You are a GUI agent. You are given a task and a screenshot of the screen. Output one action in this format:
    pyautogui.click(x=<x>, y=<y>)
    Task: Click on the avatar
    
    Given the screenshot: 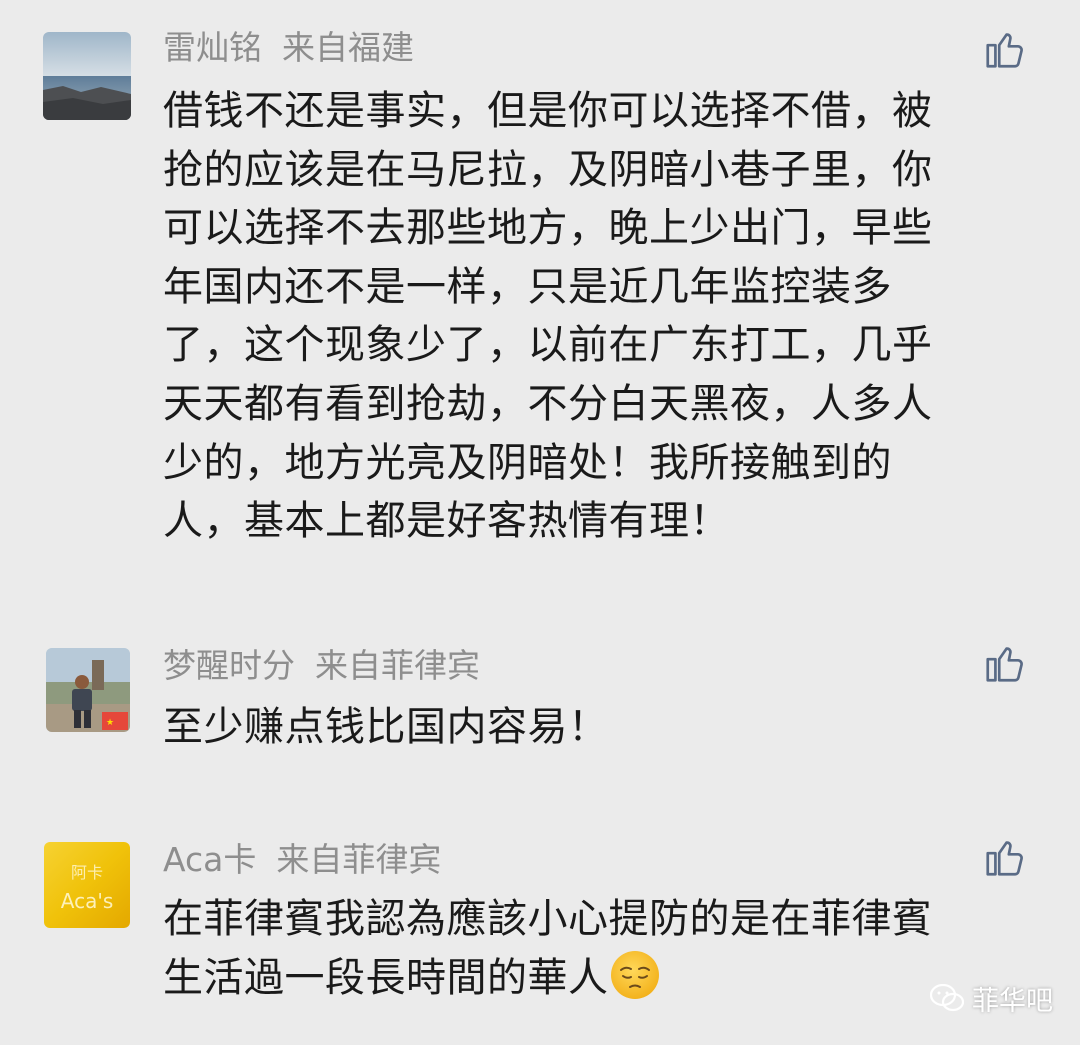 What is the action you would take?
    pyautogui.click(x=87, y=76)
    